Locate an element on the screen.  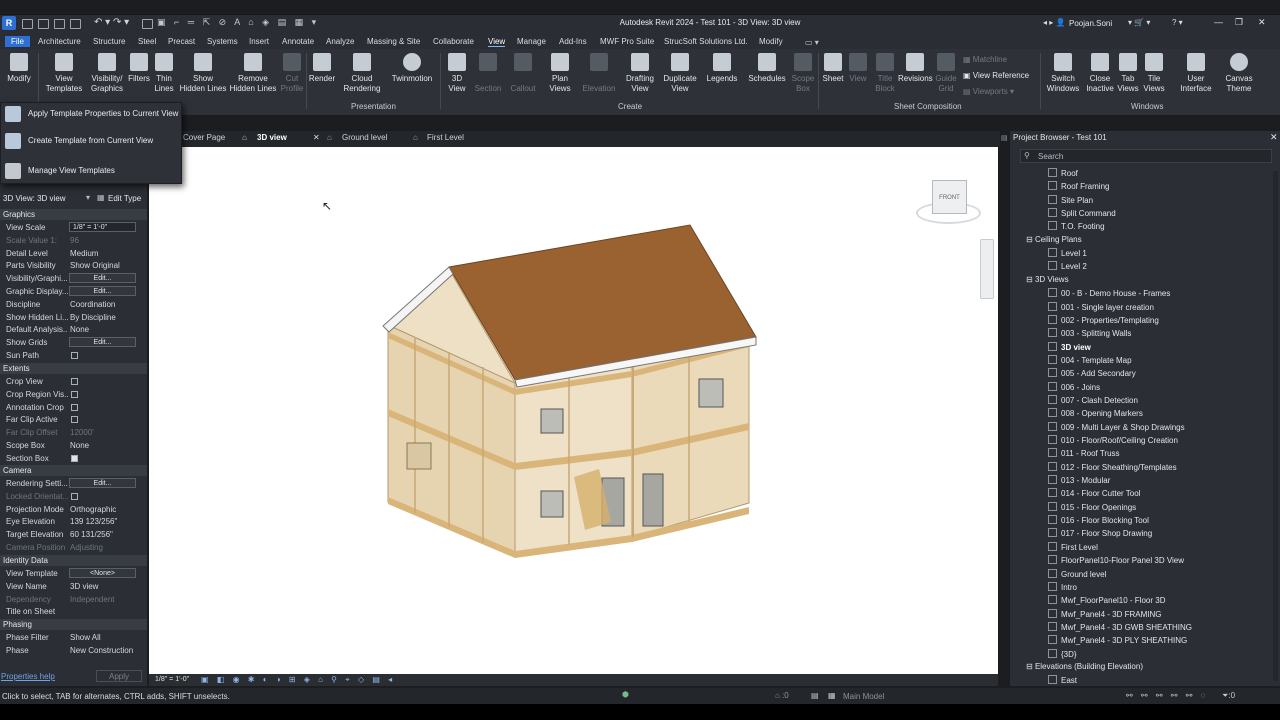
restore-button: ❐ is located at coordinates (1239, 22).